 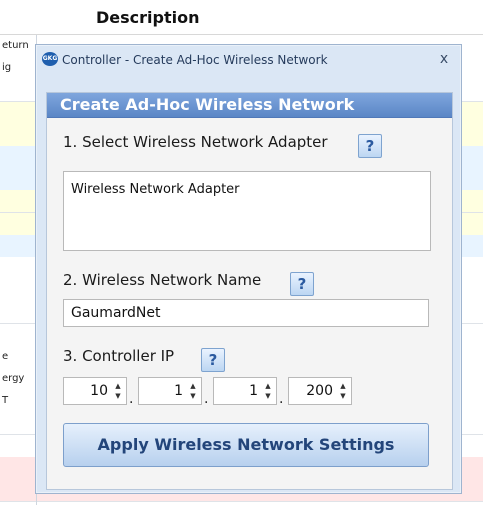 I want to click on adapter-listbox: Wireless Network Adapter, so click(x=247, y=211).